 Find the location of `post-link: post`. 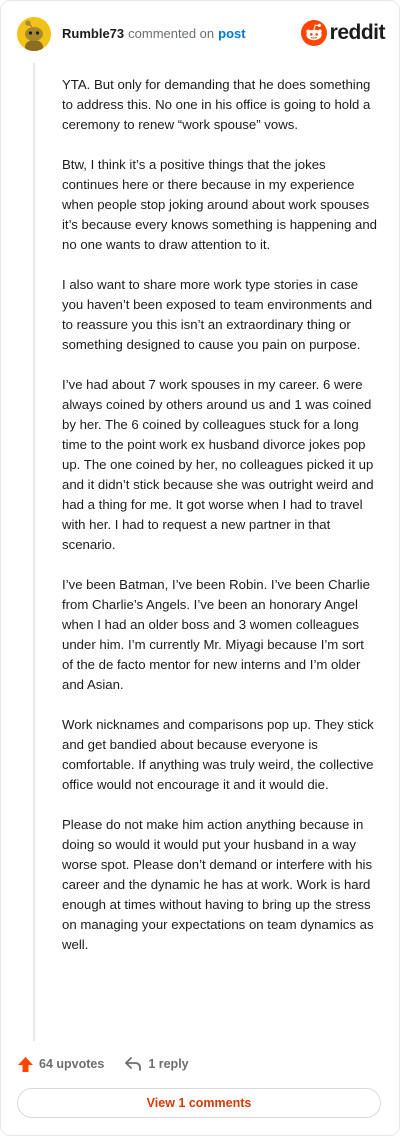

post-link: post is located at coordinates (231, 33).